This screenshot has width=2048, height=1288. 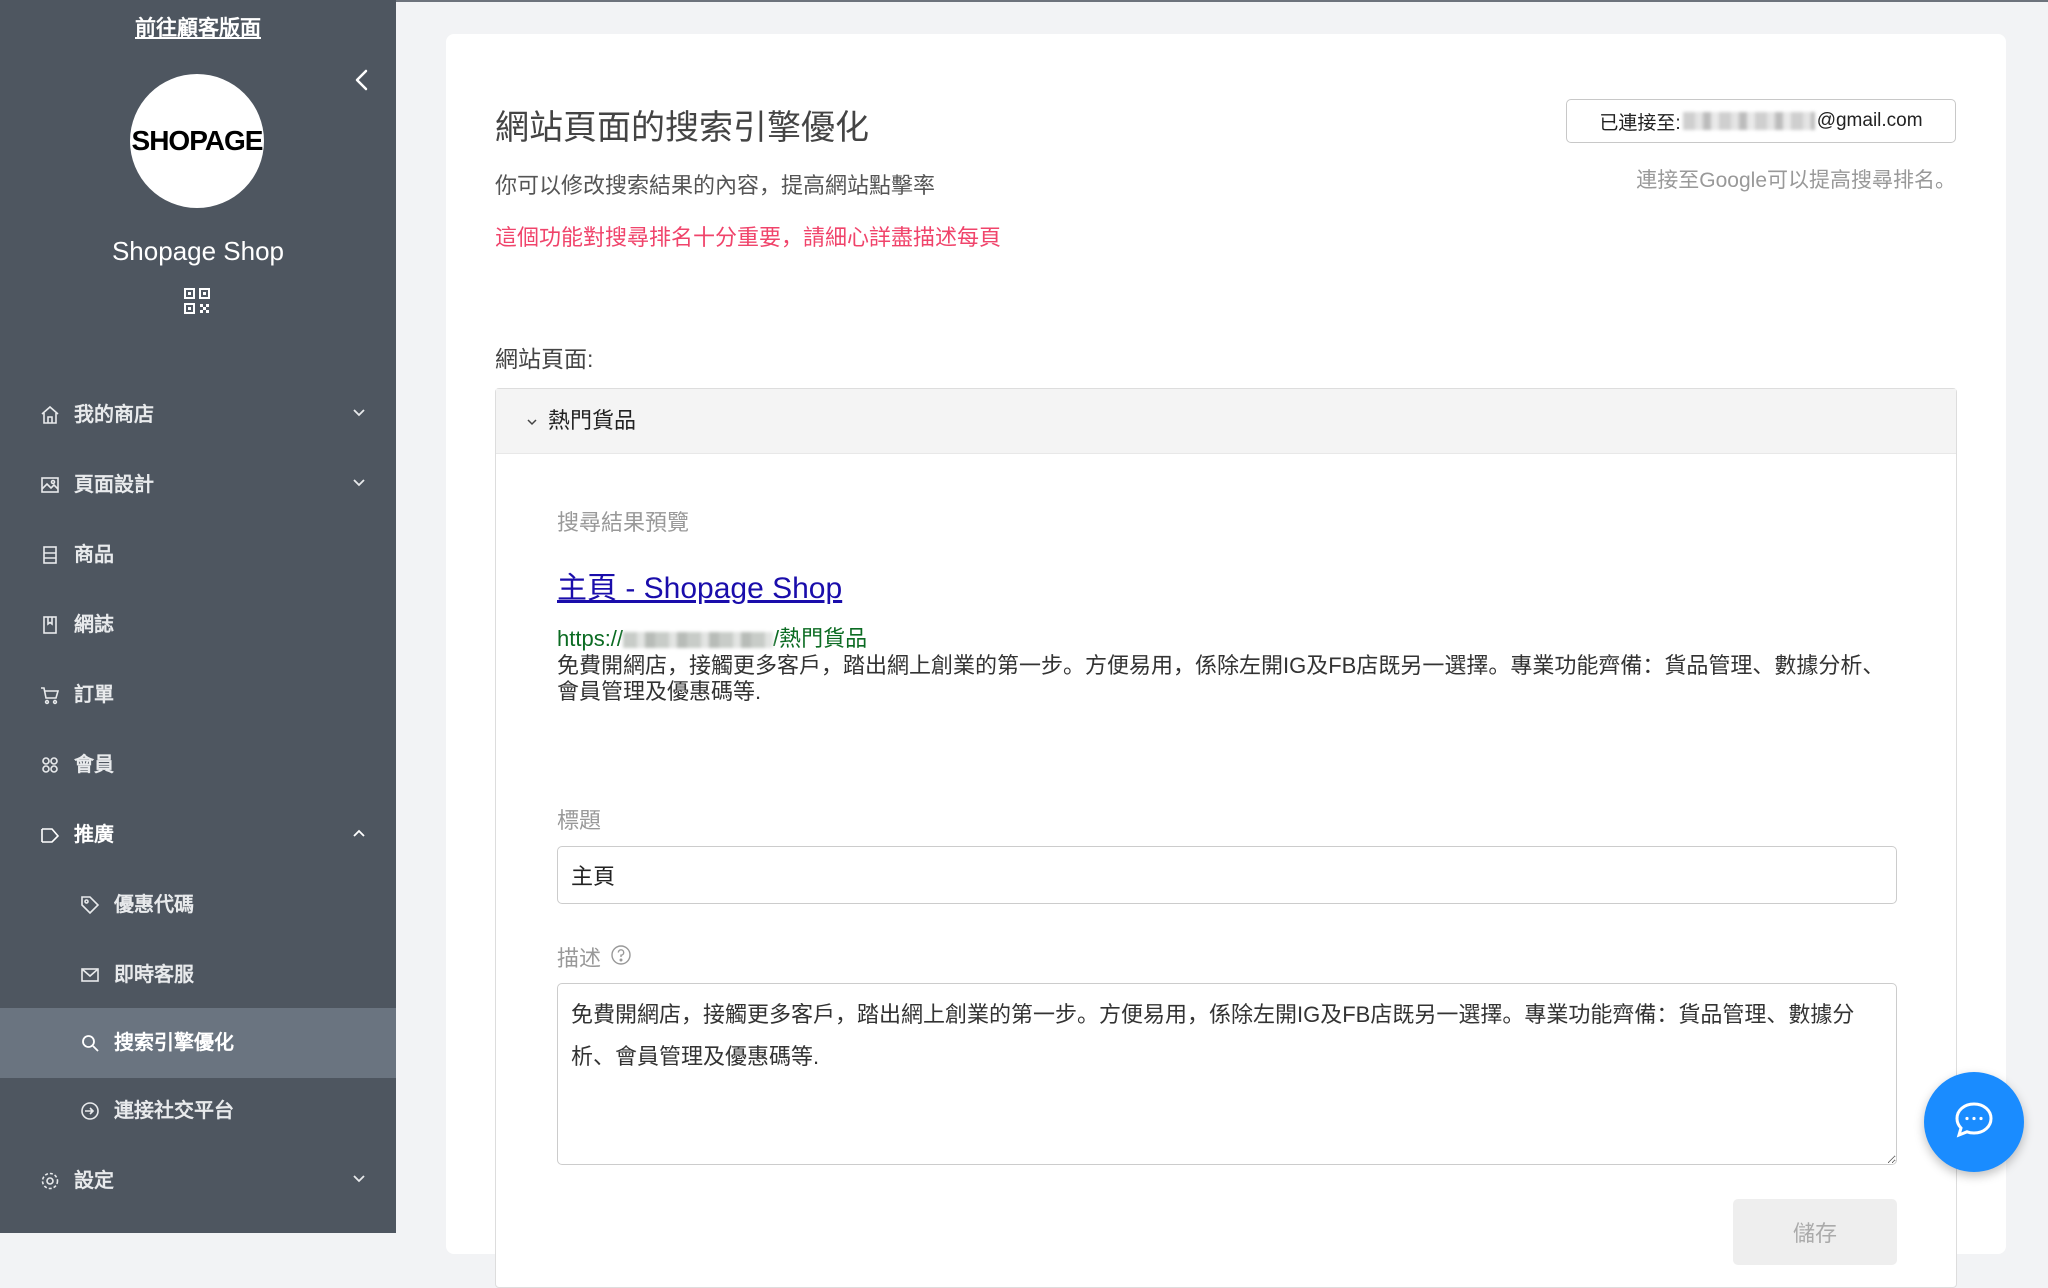 I want to click on sidebar-item-social-connect: 連接社交平台, so click(x=198, y=1111).